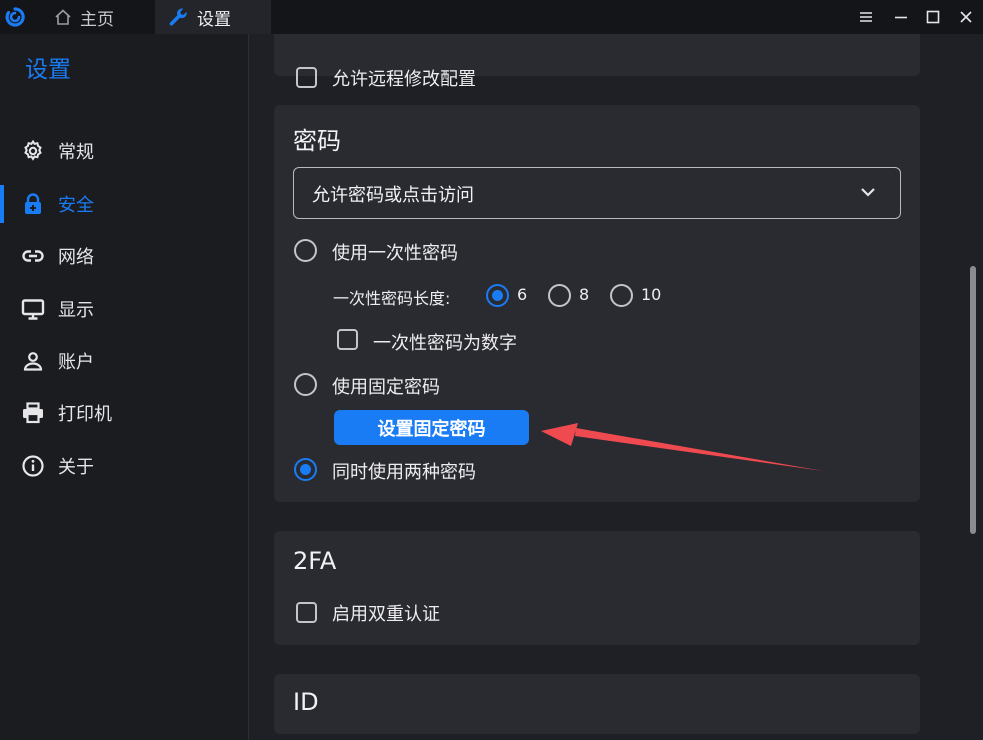 Image resolution: width=983 pixels, height=740 pixels. I want to click on maximize-button, so click(933, 17).